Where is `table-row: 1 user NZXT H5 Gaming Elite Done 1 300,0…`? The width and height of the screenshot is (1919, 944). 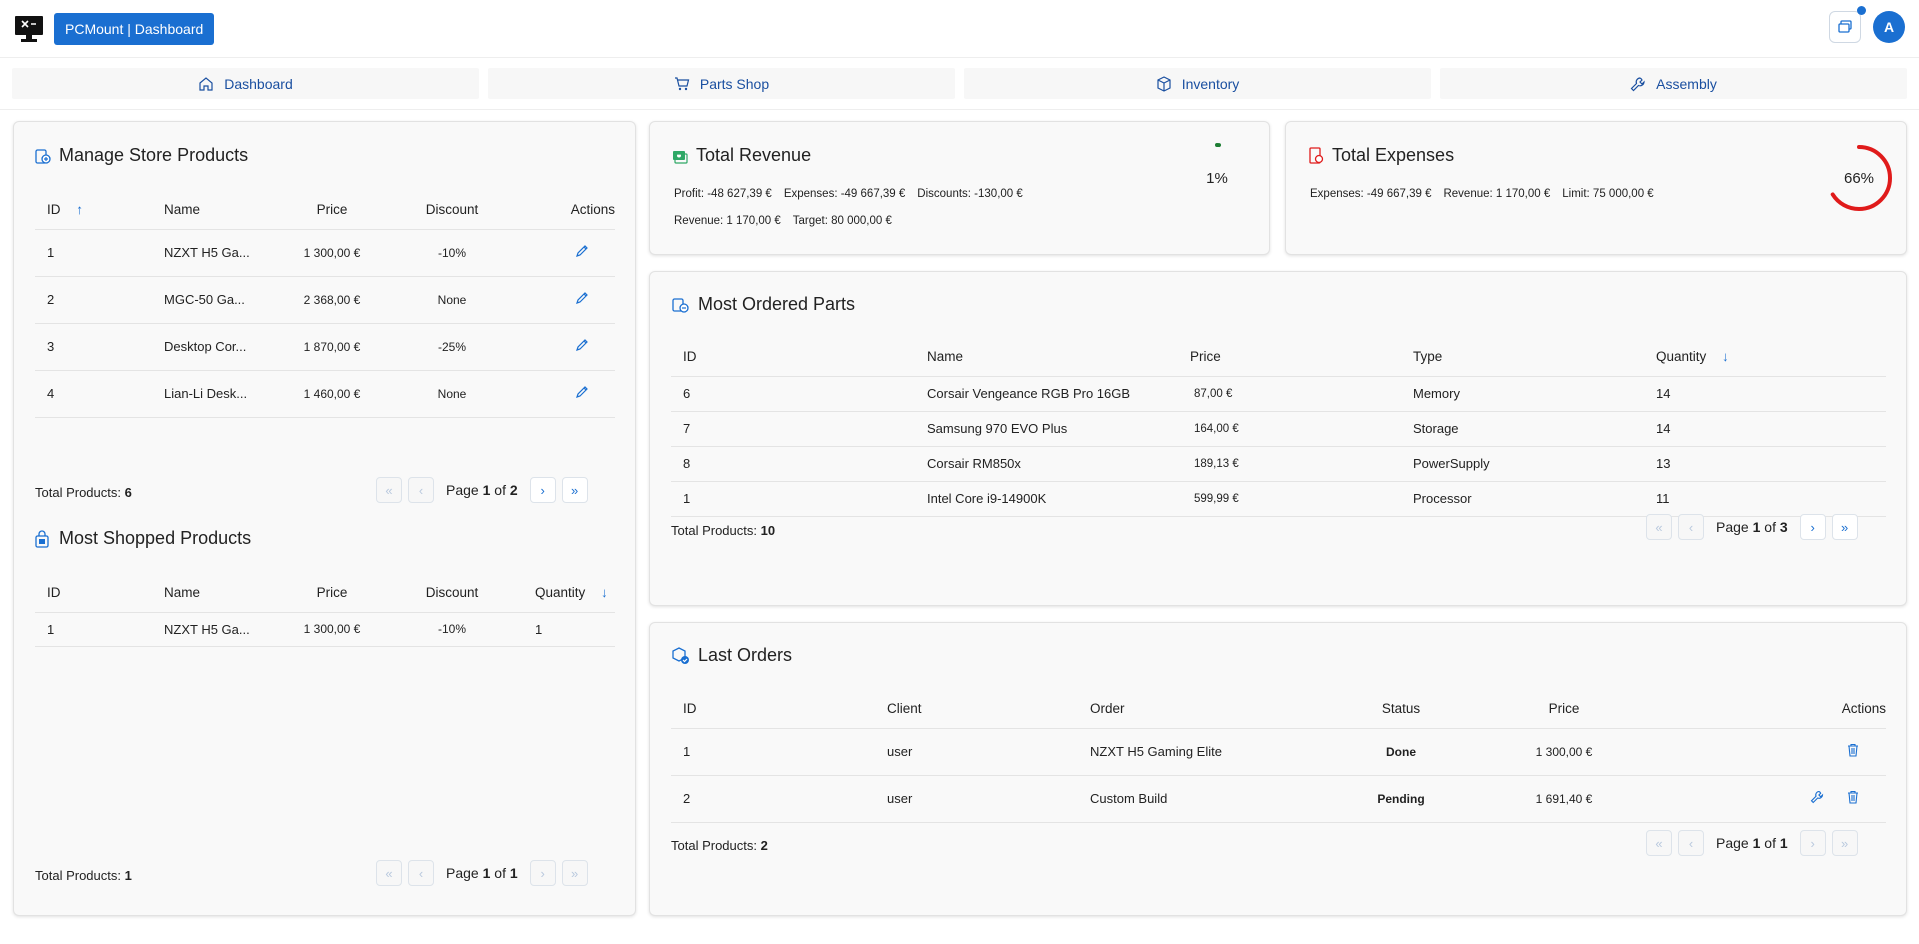
table-row: 1 user NZXT H5 Gaming Elite Done 1 300,0… is located at coordinates (1278, 751).